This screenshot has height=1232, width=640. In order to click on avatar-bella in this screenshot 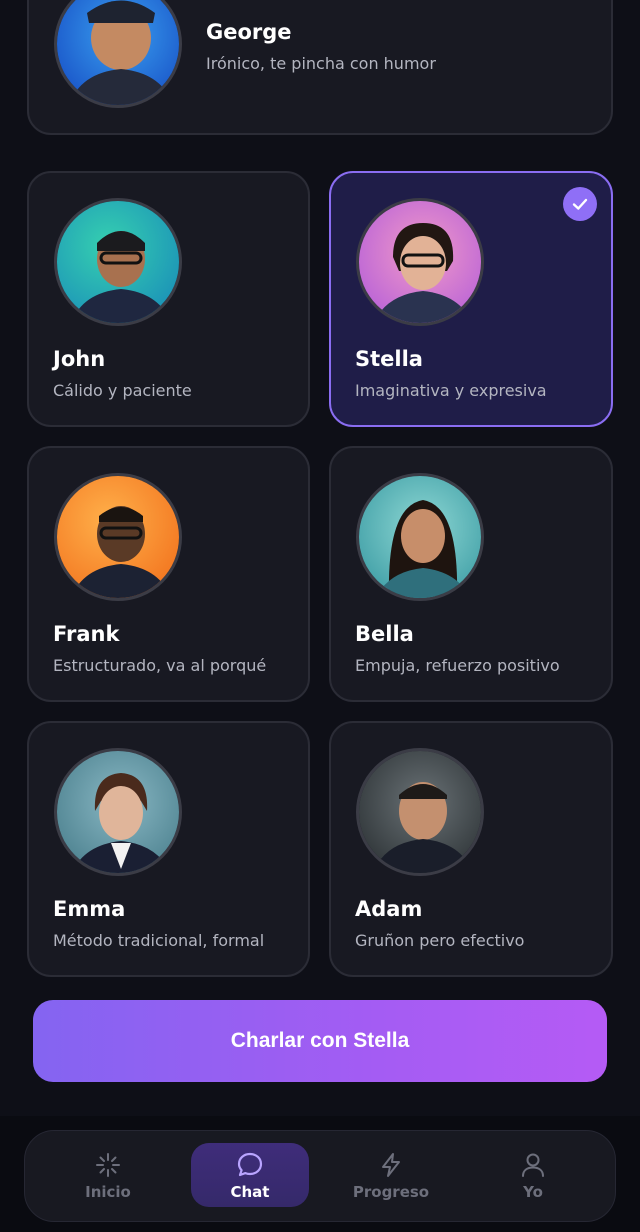, I will do `click(420, 537)`.